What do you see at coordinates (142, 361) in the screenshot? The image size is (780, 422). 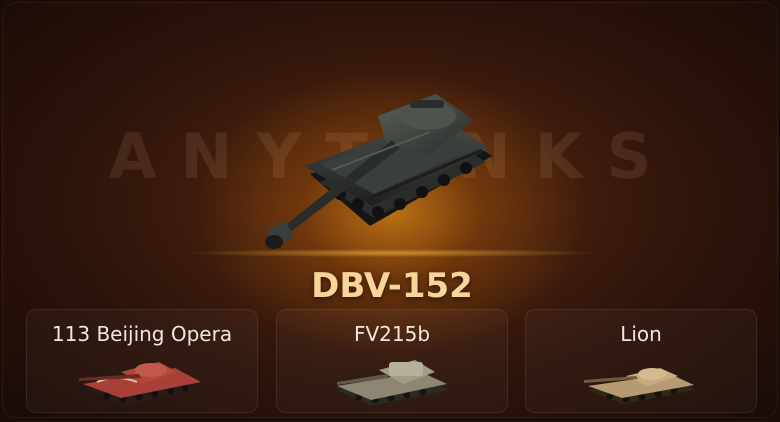 I see `variant-card-113-beijing-opera: 113 Beijing Opera` at bounding box center [142, 361].